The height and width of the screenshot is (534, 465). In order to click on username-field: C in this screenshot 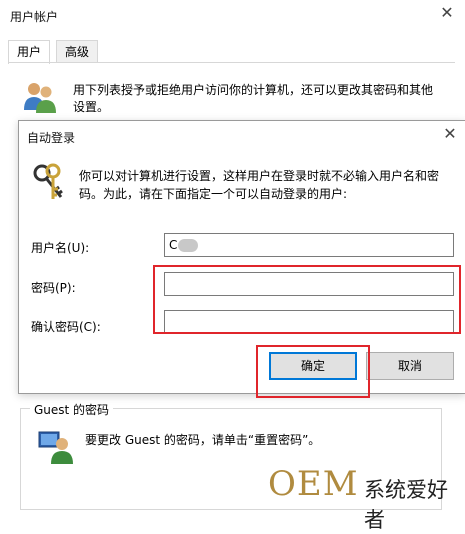, I will do `click(309, 245)`.